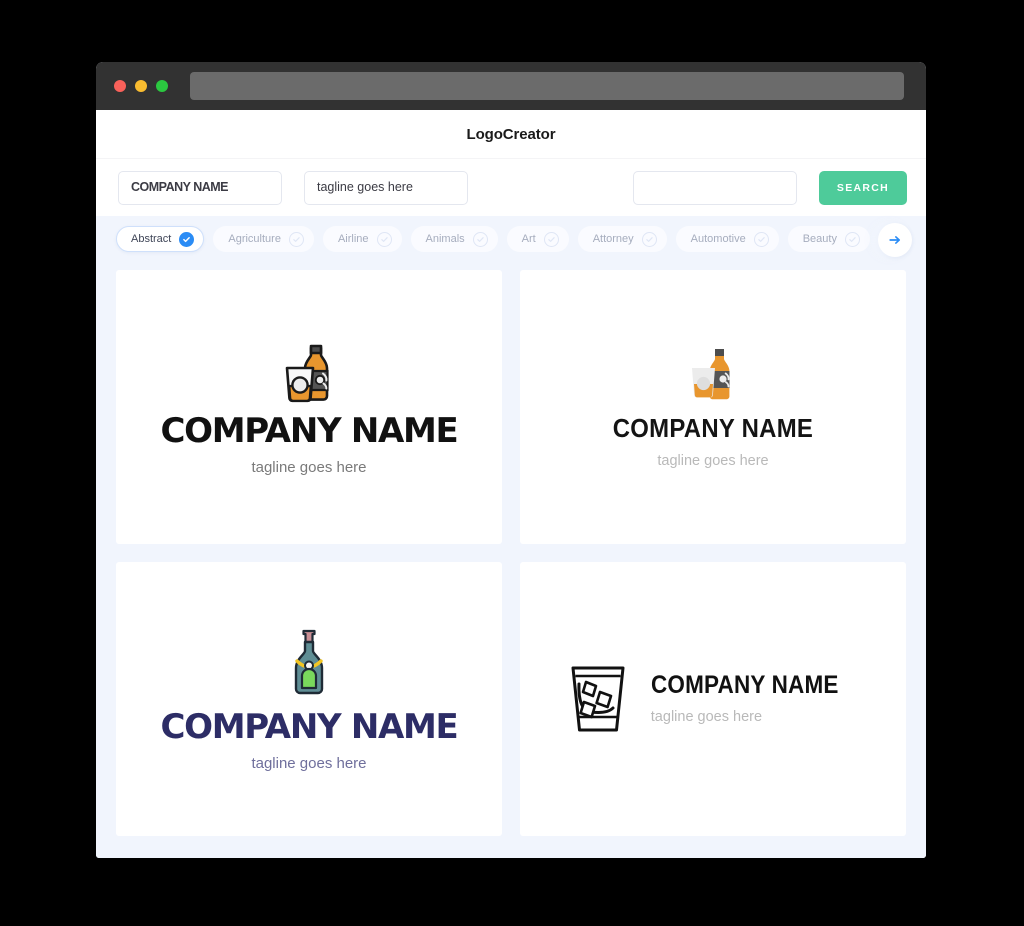 This screenshot has width=1024, height=926. What do you see at coordinates (713, 374) in the screenshot?
I see `whiskey-bottle-and-glass-flat-icon` at bounding box center [713, 374].